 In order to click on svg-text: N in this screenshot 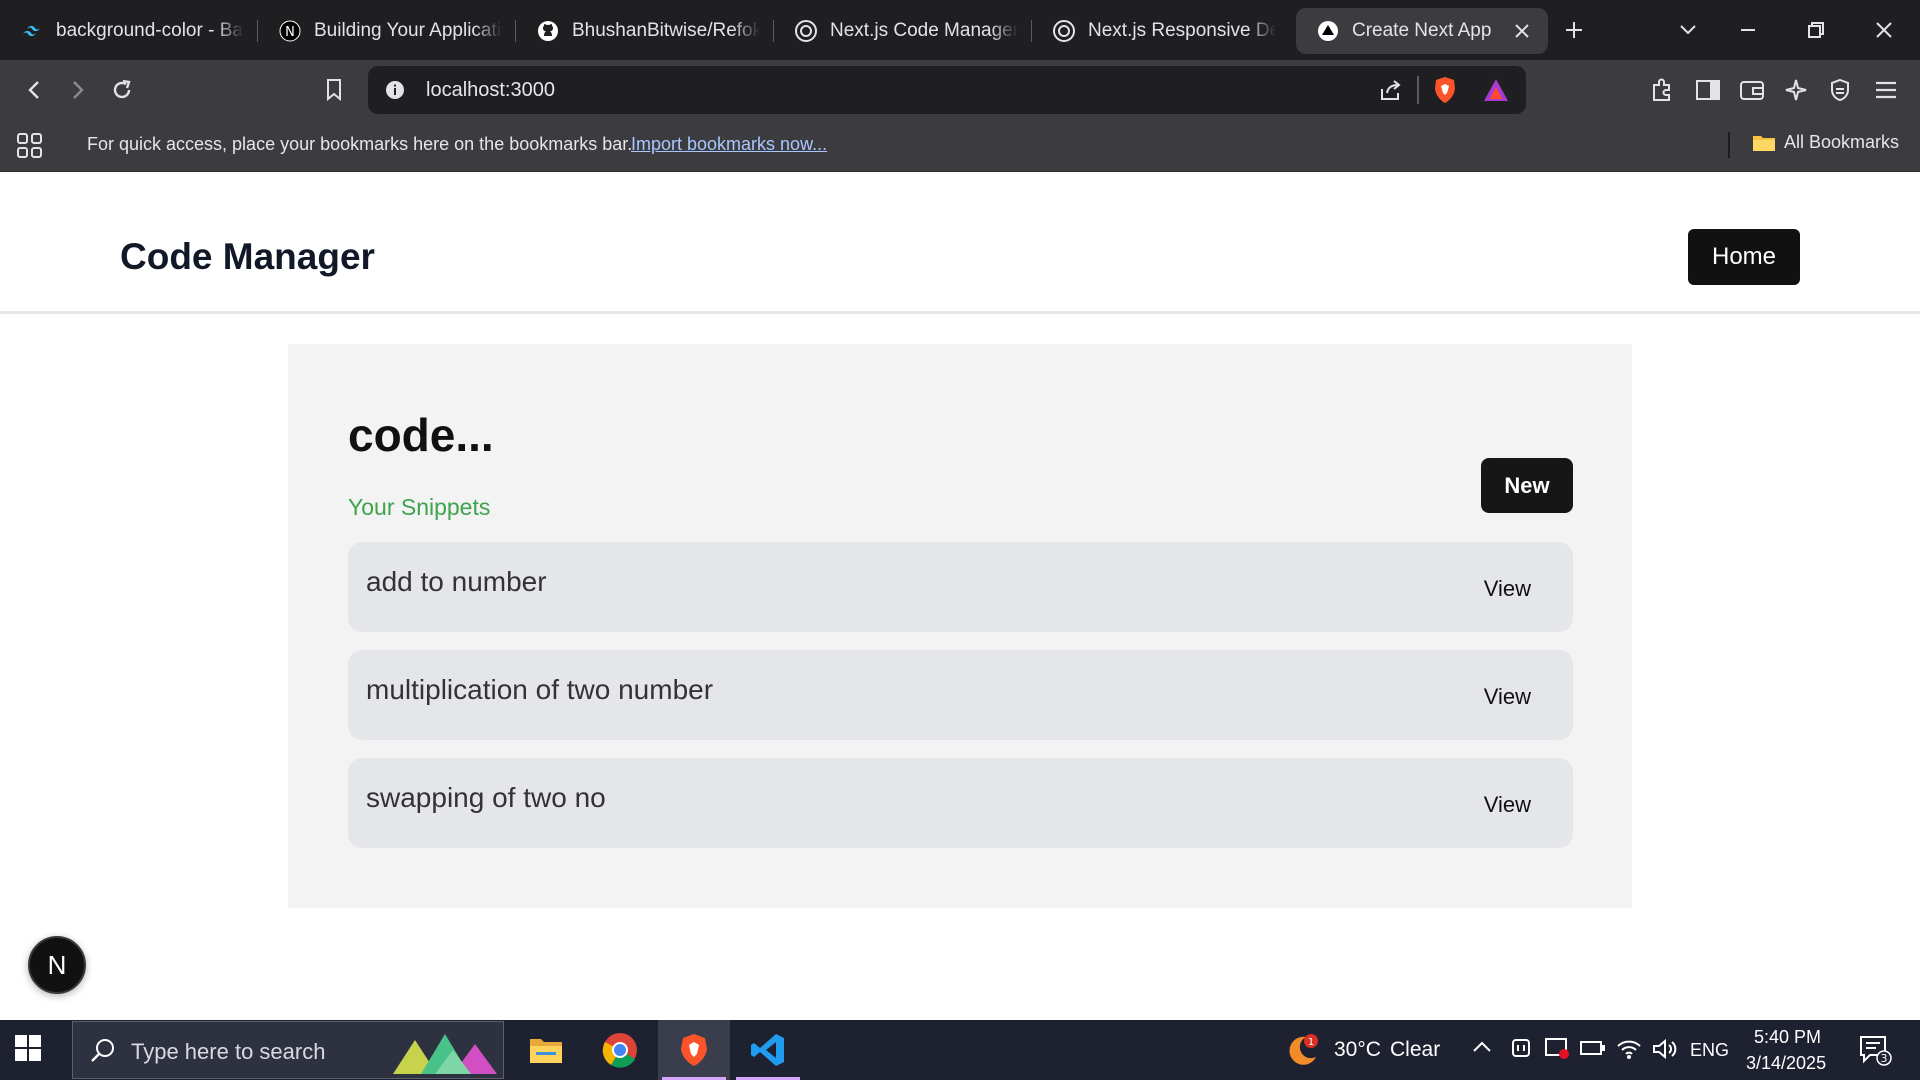, I will do `click(290, 32)`.